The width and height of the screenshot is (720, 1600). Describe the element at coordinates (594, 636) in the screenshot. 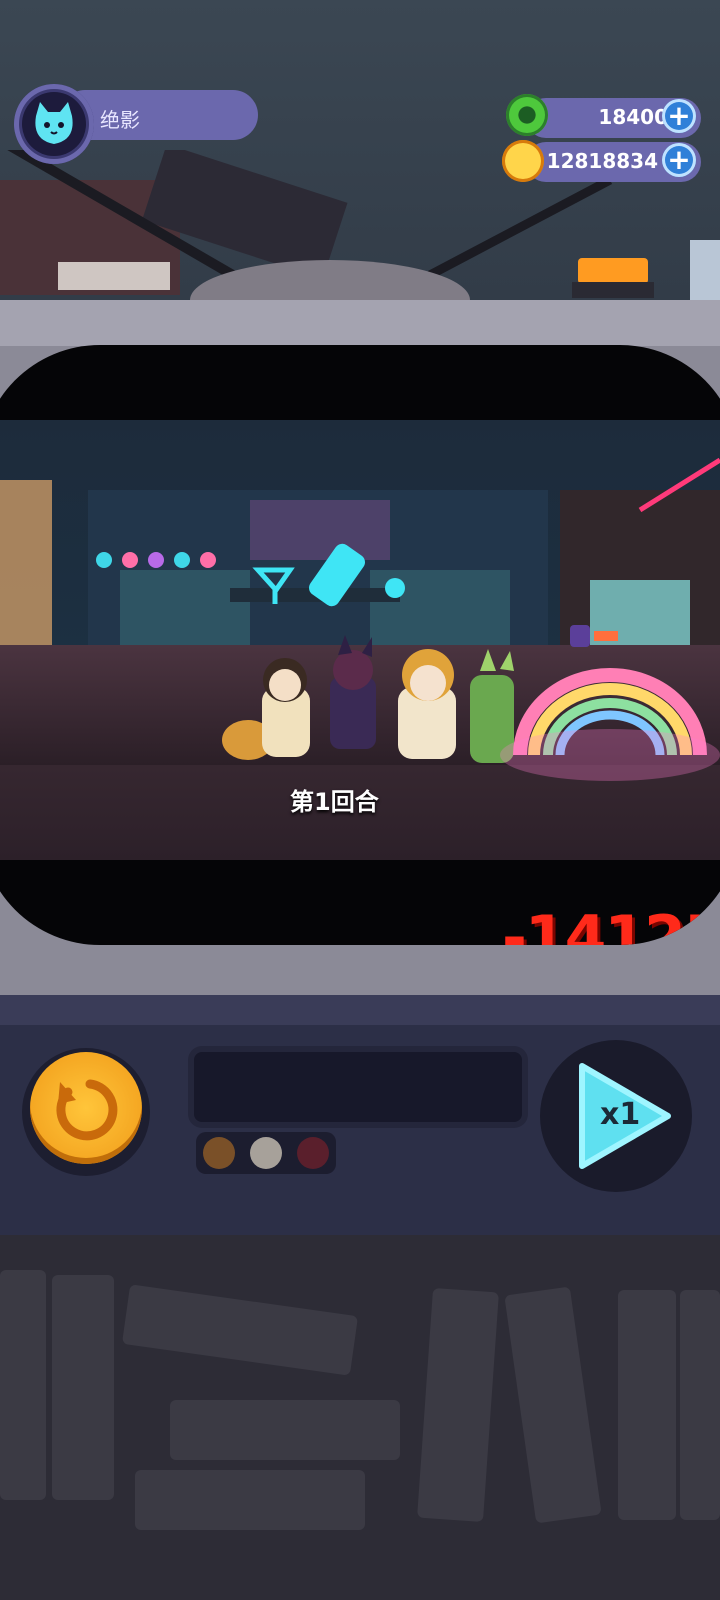

I see `crescent-status-icon` at that location.